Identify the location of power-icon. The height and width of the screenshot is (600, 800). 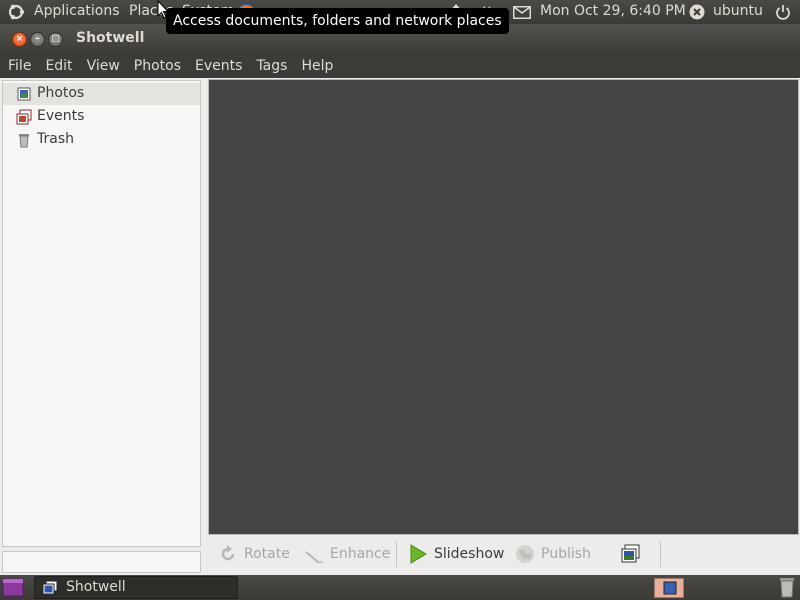
(783, 12).